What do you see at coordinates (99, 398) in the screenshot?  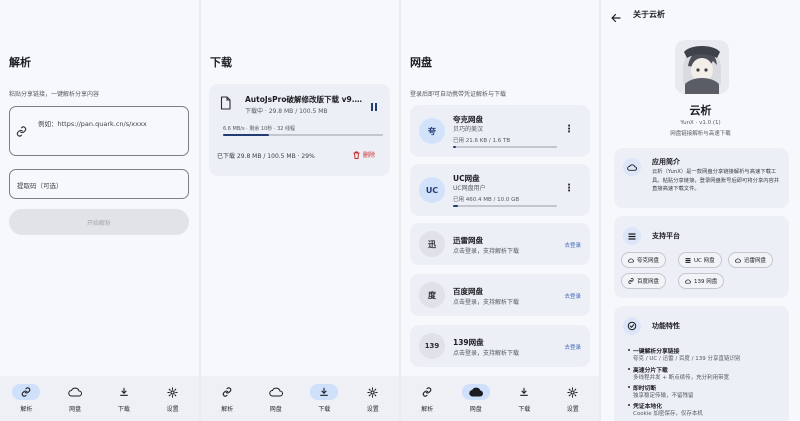 I see `bottom-nav: 解析 网盘 下载 设置` at bounding box center [99, 398].